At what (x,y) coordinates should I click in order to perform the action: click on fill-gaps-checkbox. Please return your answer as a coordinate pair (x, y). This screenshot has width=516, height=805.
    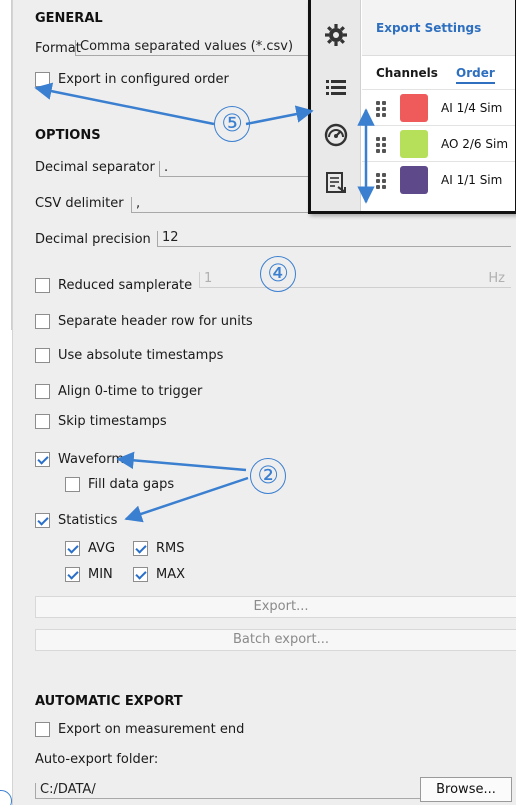
    Looking at the image, I should click on (72, 484).